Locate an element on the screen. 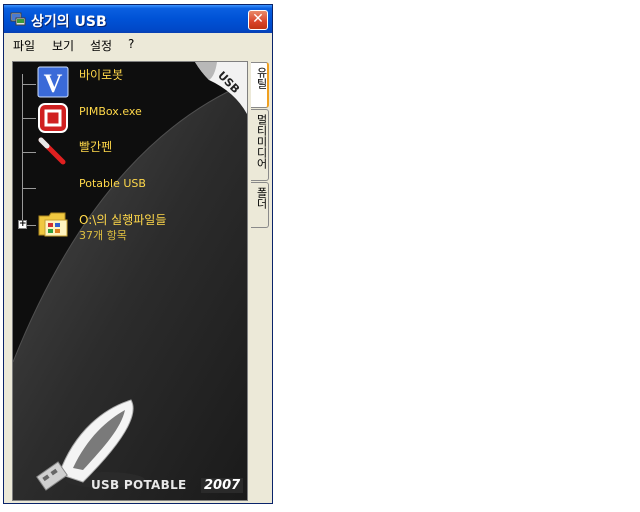 The width and height of the screenshot is (640, 512). tab-folder: 폴더 is located at coordinates (260, 205).